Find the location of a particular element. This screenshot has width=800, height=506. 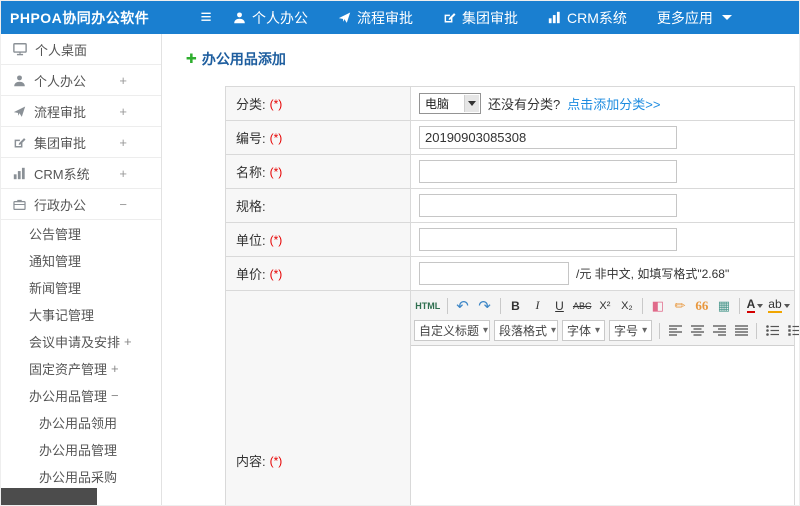

align-center-button is located at coordinates (697, 330).